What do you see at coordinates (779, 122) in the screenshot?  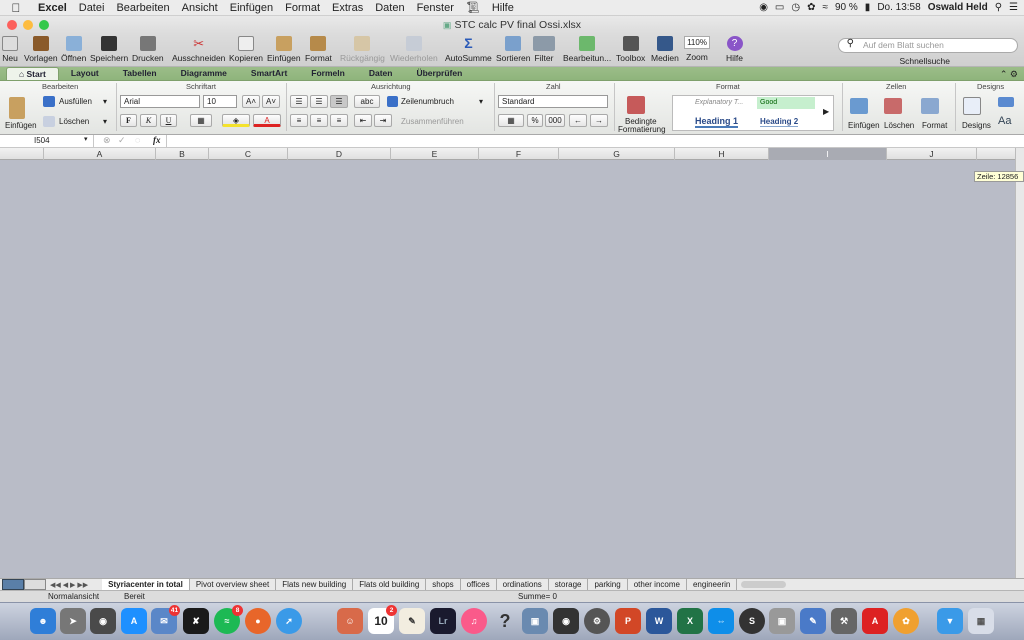 I see `style-heading-2: Heading 2` at bounding box center [779, 122].